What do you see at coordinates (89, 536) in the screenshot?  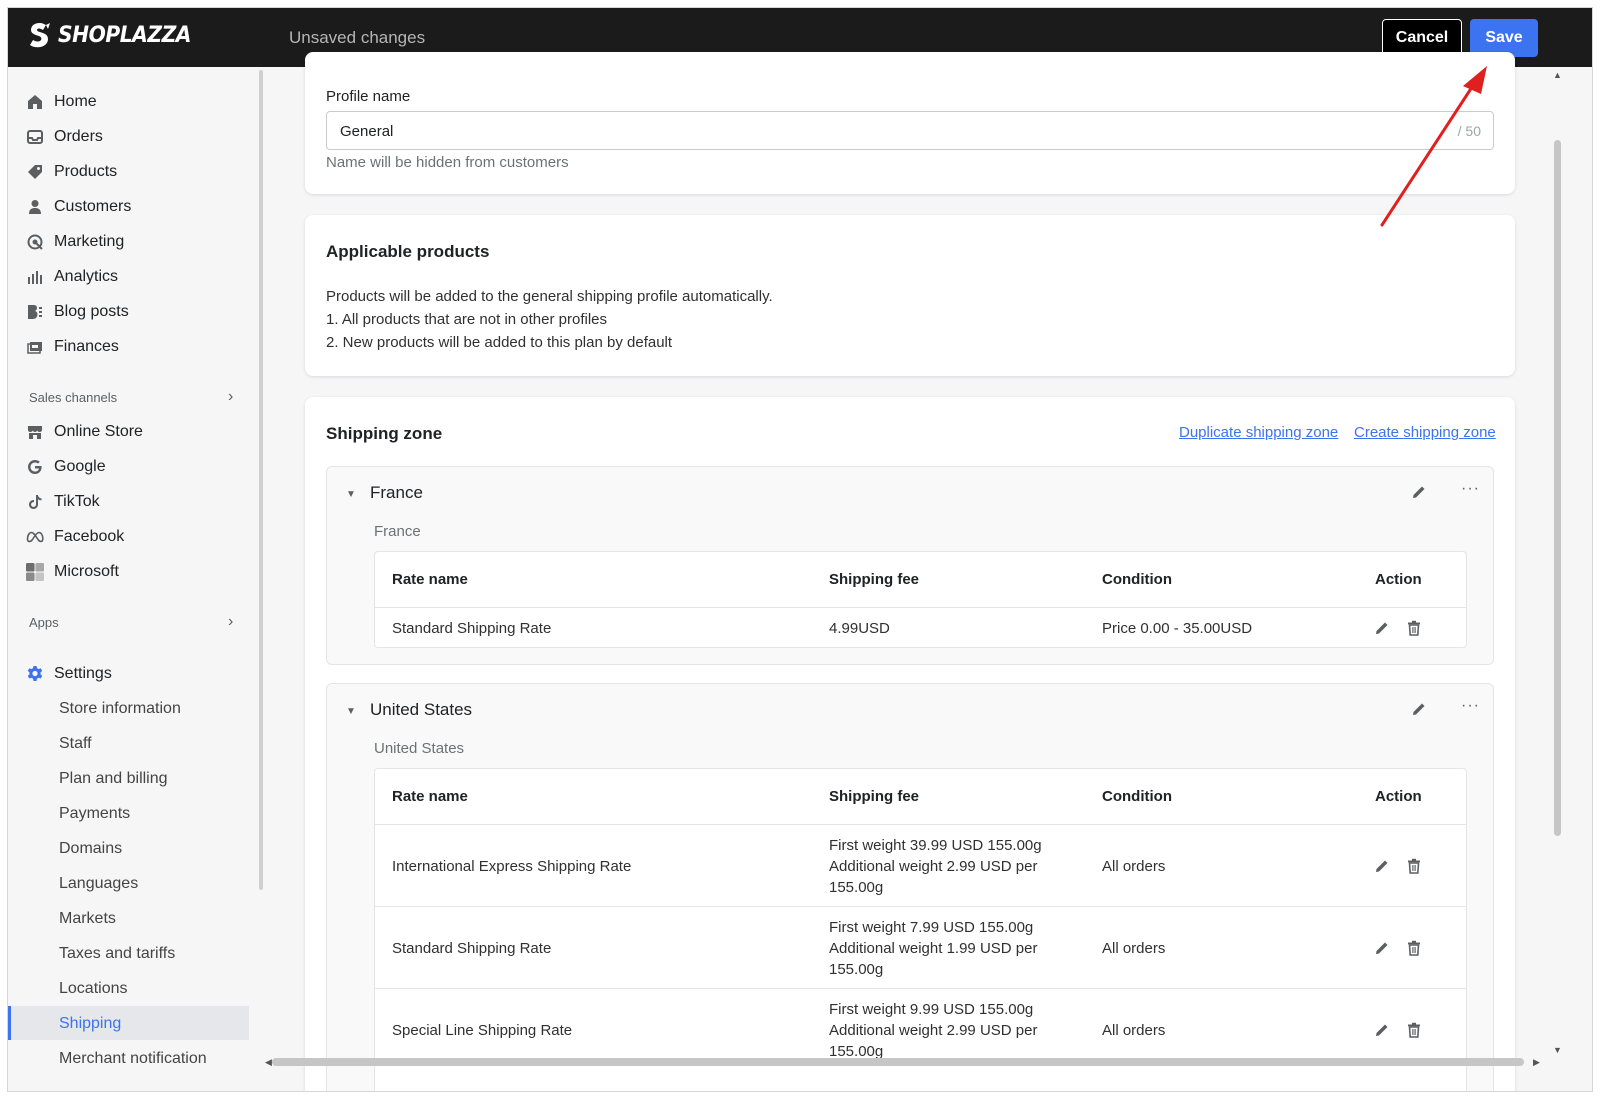 I see `sidebar-item-label: Facebook` at bounding box center [89, 536].